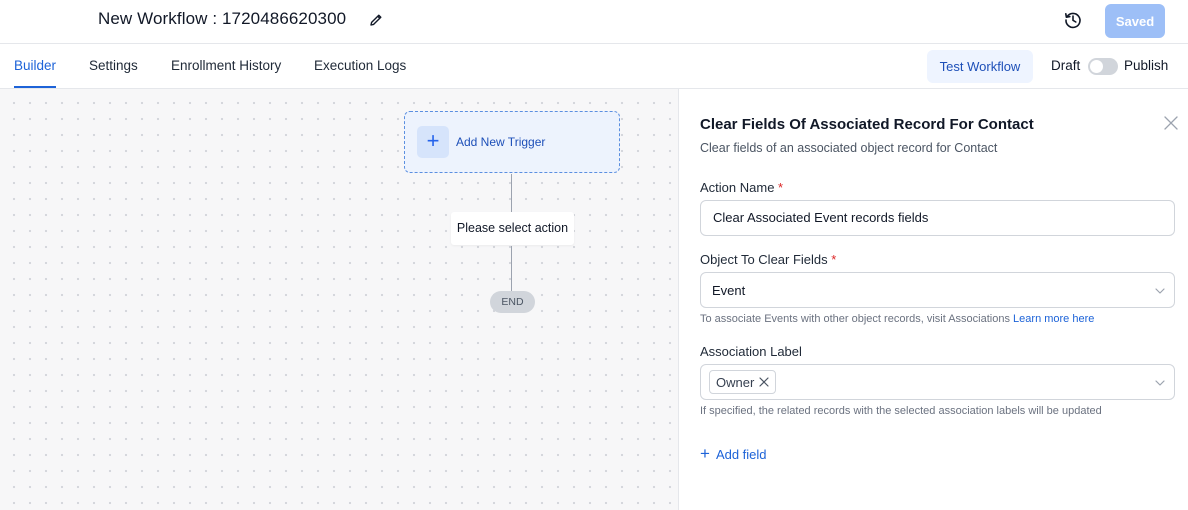 This screenshot has height=510, width=1188. I want to click on workflow-title: New Workflow : 1720486620300, so click(222, 18).